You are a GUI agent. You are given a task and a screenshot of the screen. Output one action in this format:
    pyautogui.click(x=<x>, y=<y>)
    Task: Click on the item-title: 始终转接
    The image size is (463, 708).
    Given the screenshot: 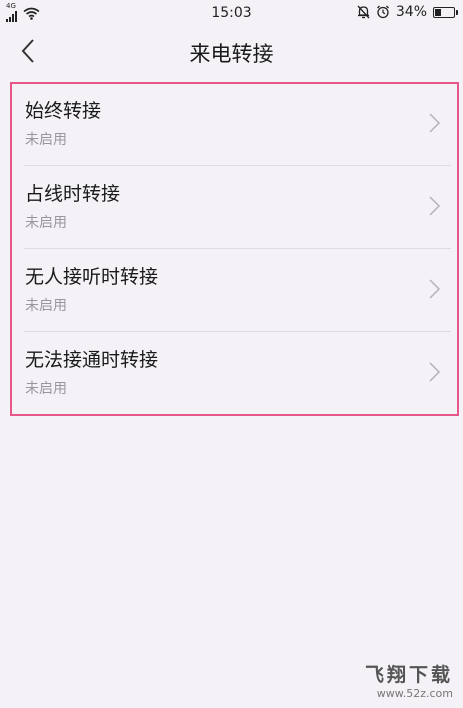 What is the action you would take?
    pyautogui.click(x=63, y=111)
    